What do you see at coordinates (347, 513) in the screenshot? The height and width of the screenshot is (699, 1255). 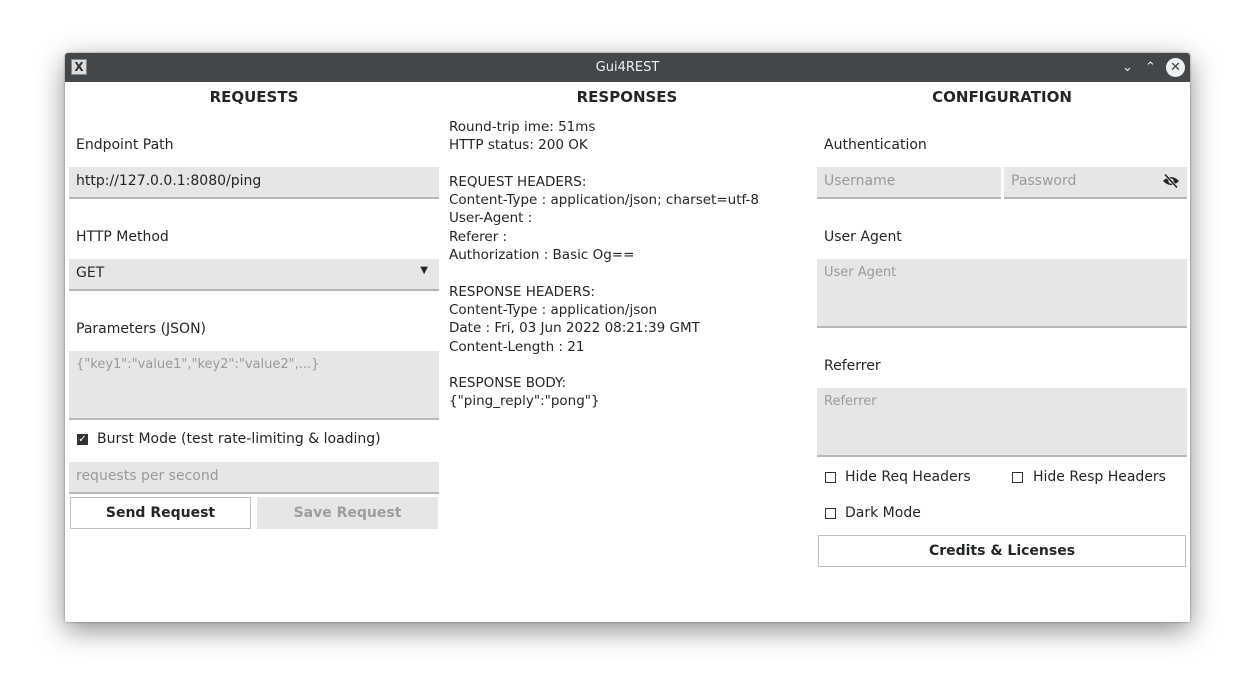 I see `save-request-button: Save Request` at bounding box center [347, 513].